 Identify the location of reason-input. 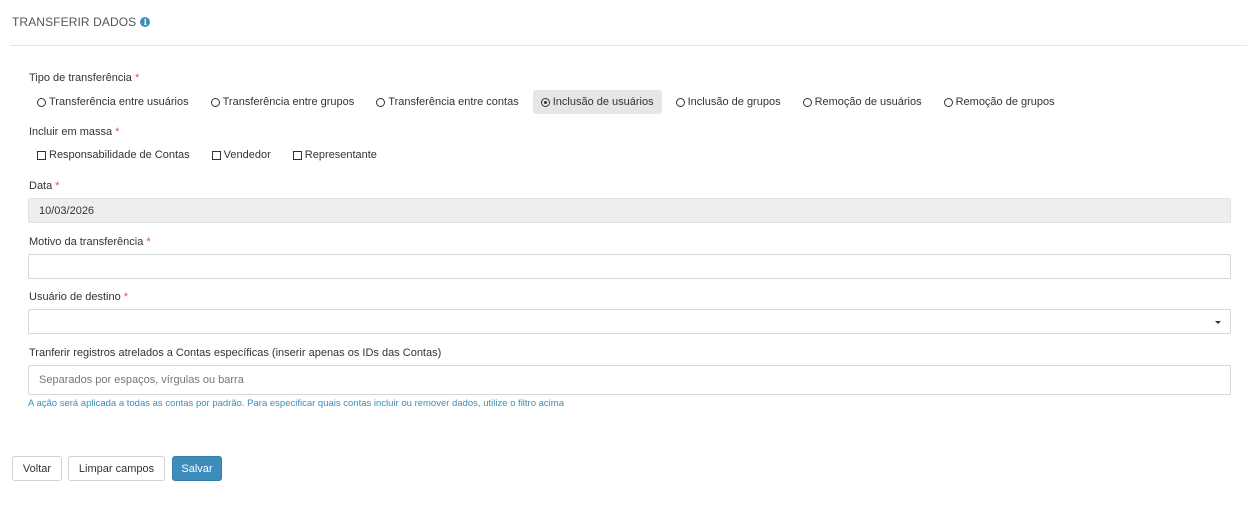
(629, 266).